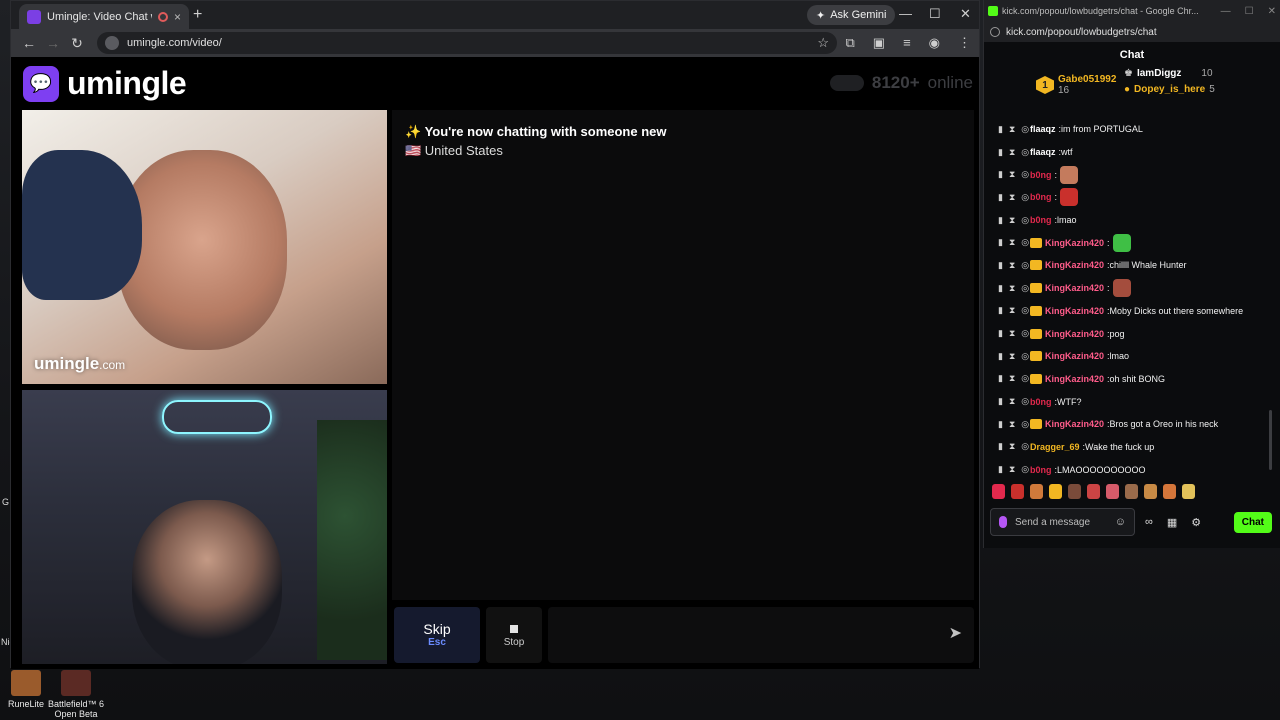 The image size is (1280, 720). What do you see at coordinates (1069, 197) in the screenshot?
I see `chat-emote-icon` at bounding box center [1069, 197].